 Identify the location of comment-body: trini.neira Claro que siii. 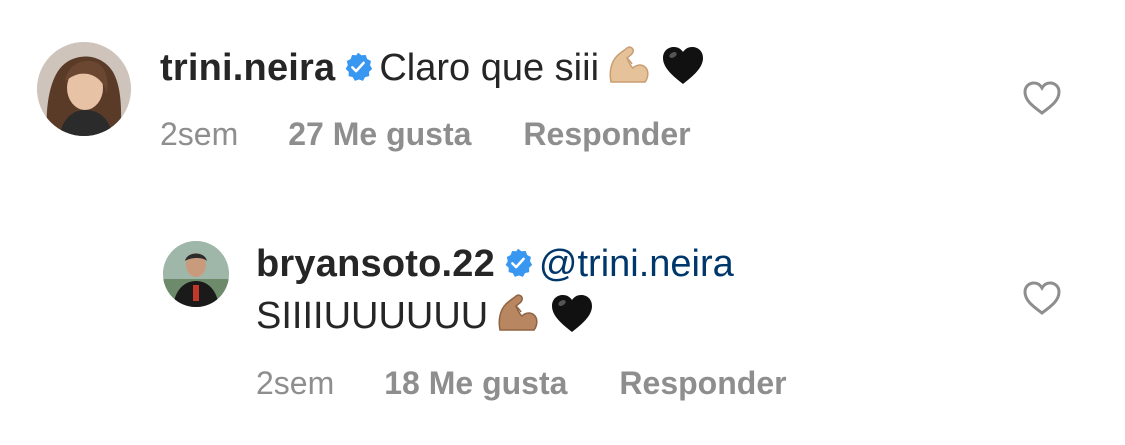
(435, 70).